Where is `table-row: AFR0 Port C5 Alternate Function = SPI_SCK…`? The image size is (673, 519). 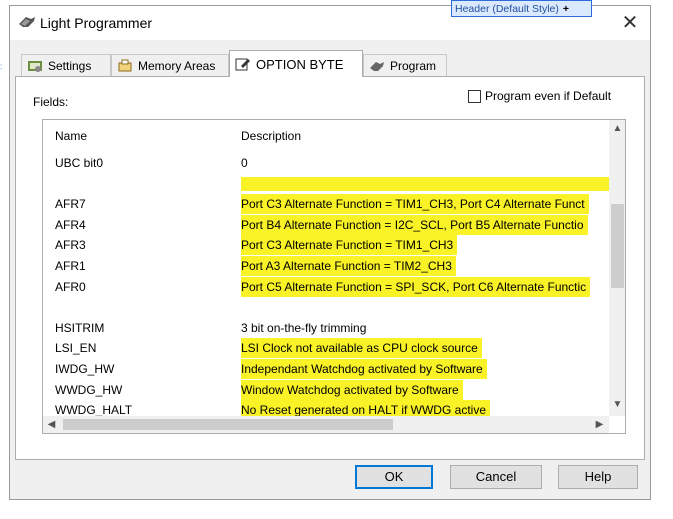 table-row: AFR0 Port C5 Alternate Function = SPI_SCK… is located at coordinates (326, 286).